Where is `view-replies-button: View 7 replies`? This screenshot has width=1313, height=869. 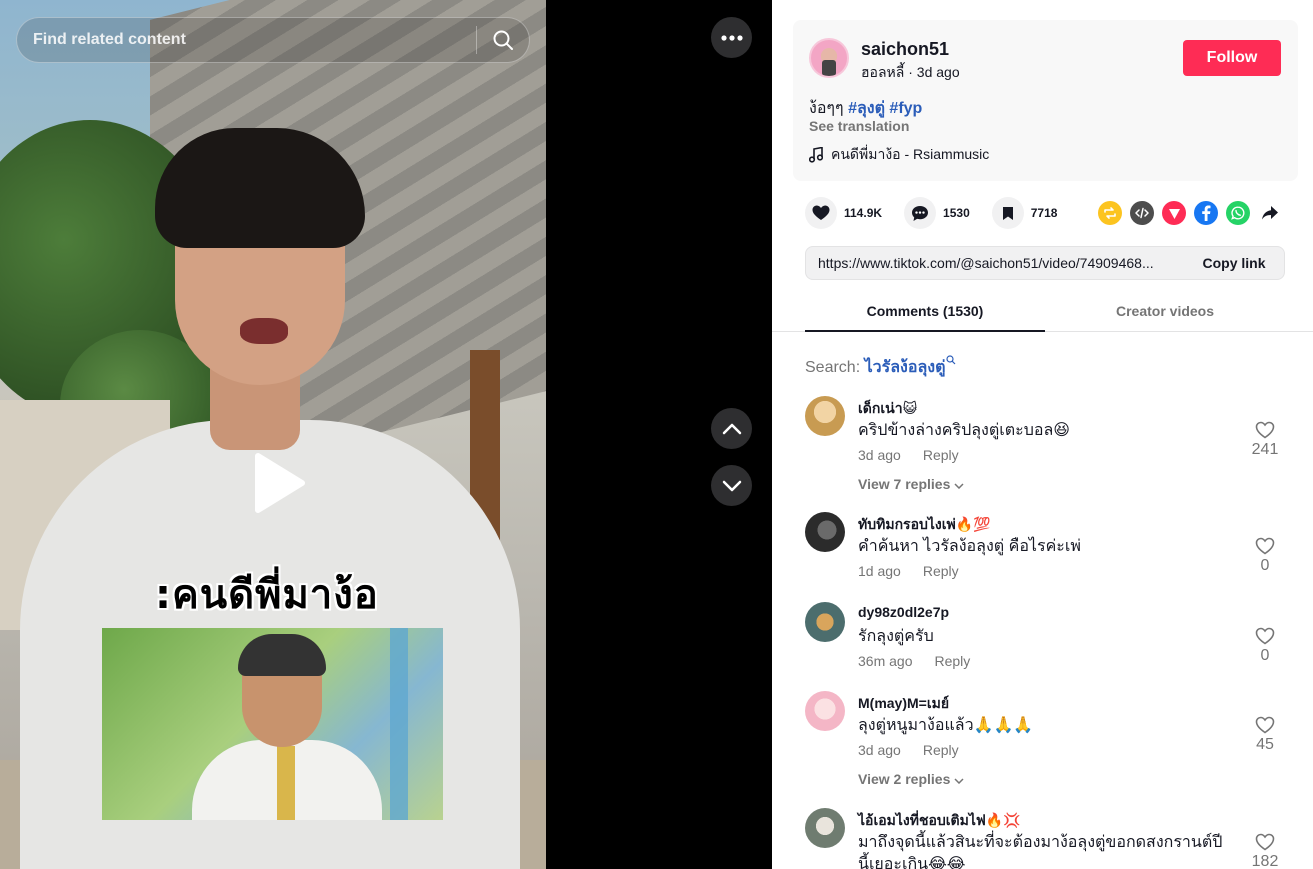 view-replies-button: View 7 replies is located at coordinates (911, 484).